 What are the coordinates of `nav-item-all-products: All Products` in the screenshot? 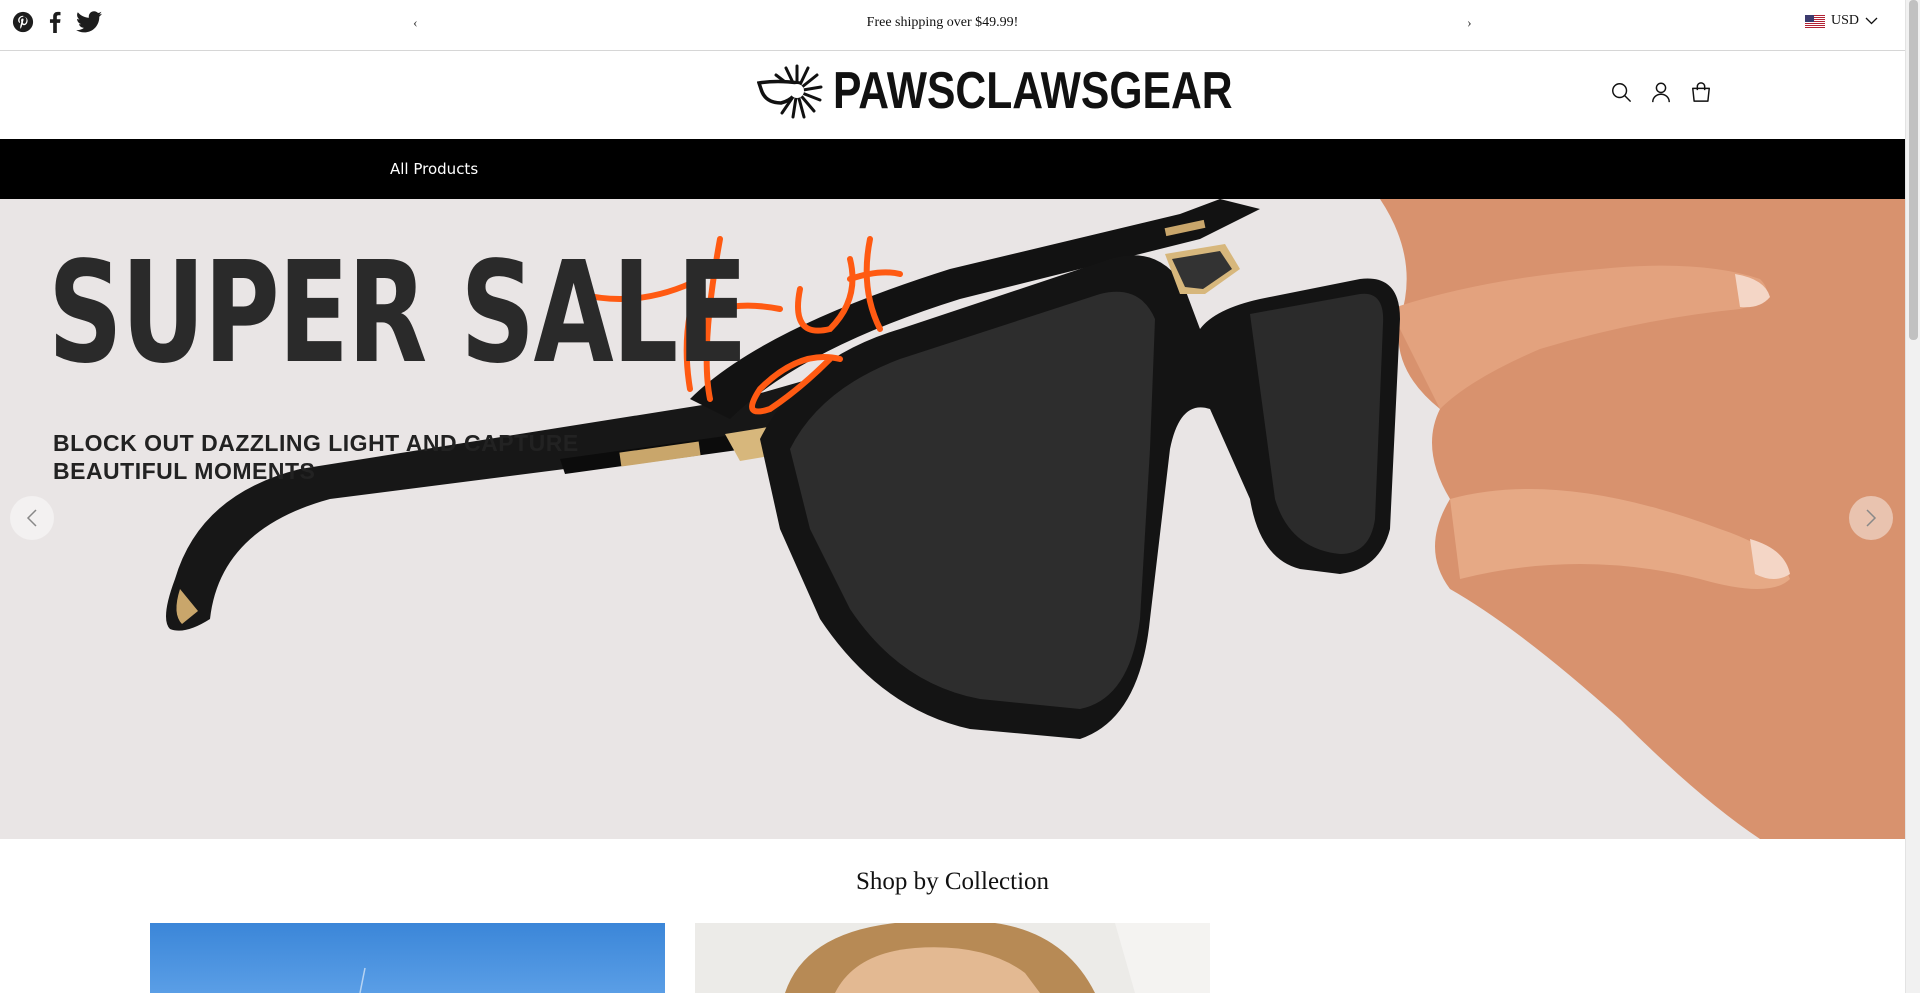 It's located at (434, 169).